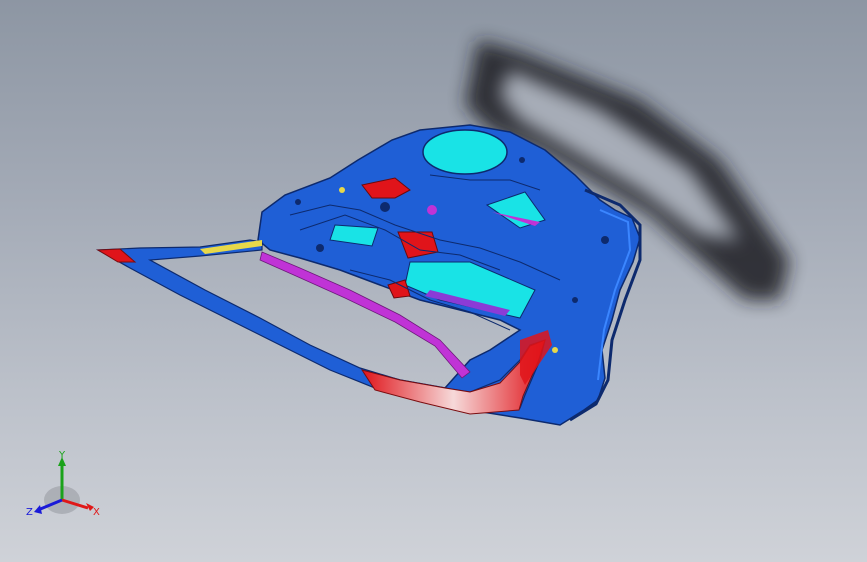 This screenshot has height=562, width=867. What do you see at coordinates (64, 486) in the screenshot?
I see `orientation-triad: Y X Z` at bounding box center [64, 486].